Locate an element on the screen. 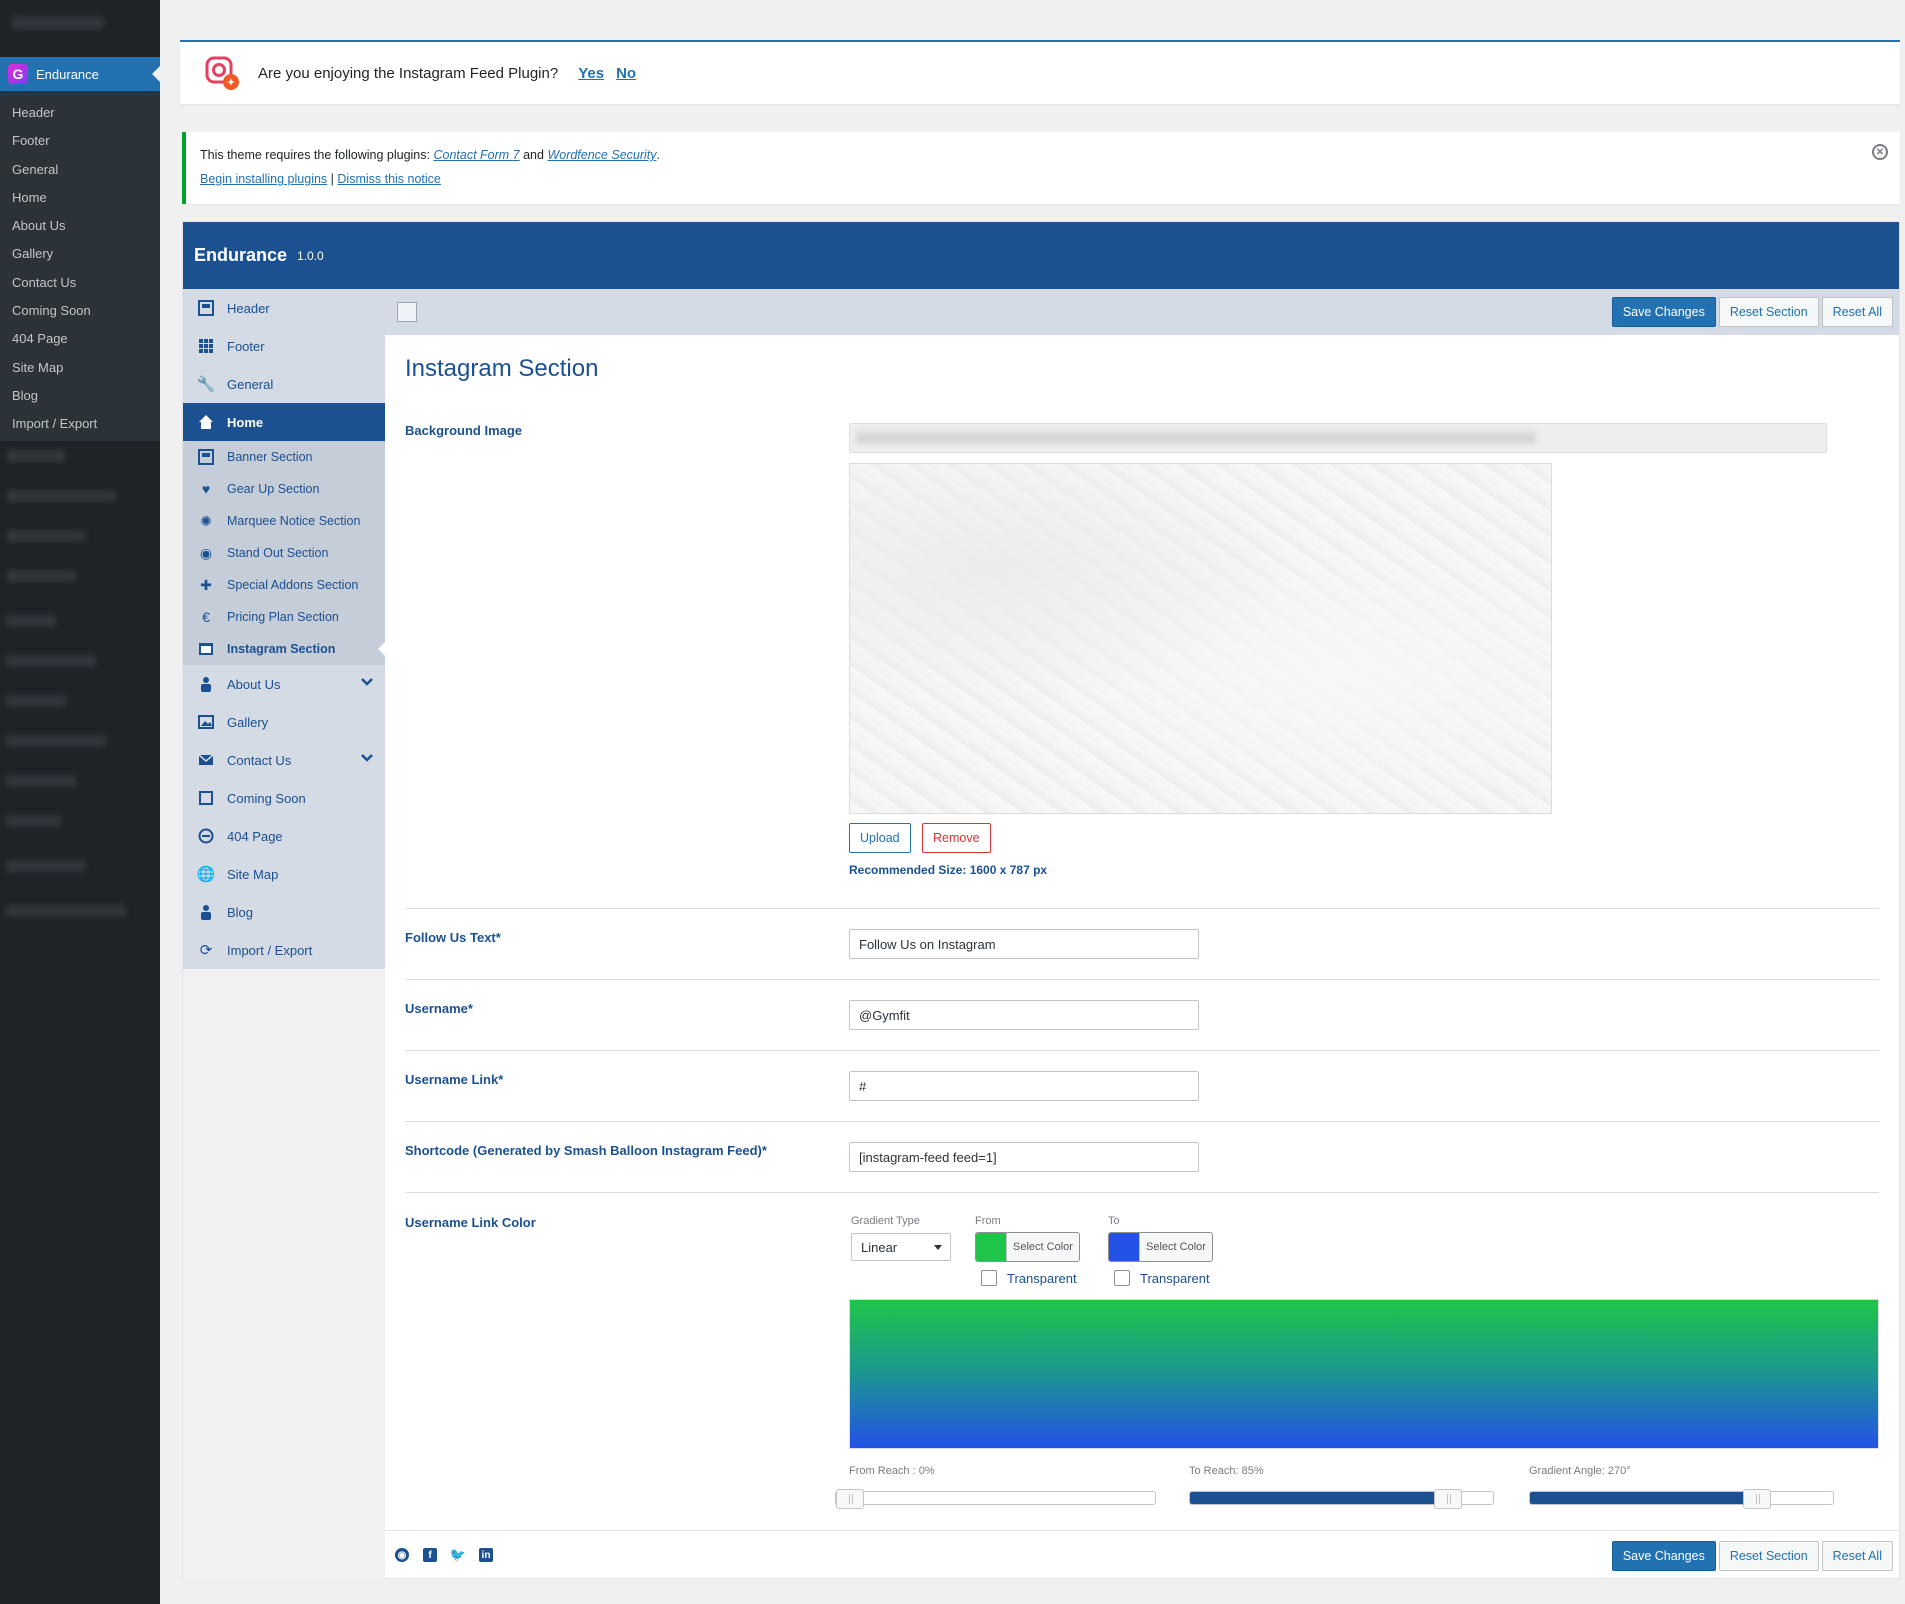  nav-about-us: About Us is located at coordinates (284, 684).